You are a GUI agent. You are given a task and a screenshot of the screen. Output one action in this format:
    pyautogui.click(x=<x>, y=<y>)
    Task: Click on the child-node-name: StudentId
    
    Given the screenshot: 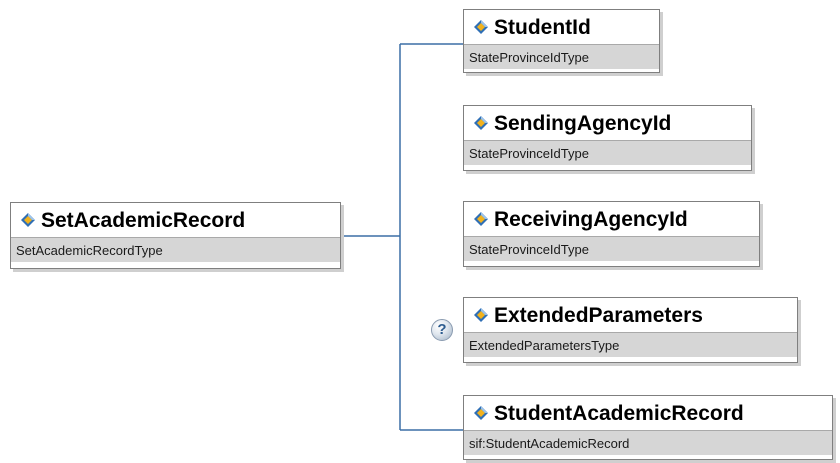 What is the action you would take?
    pyautogui.click(x=542, y=27)
    